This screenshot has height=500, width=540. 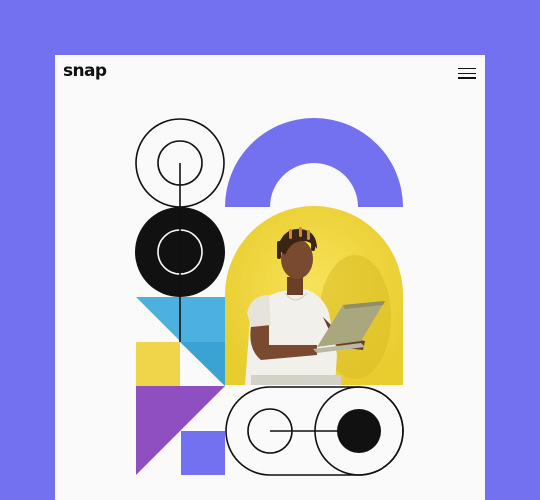 I want to click on bottom-pill-shape, so click(x=314, y=431).